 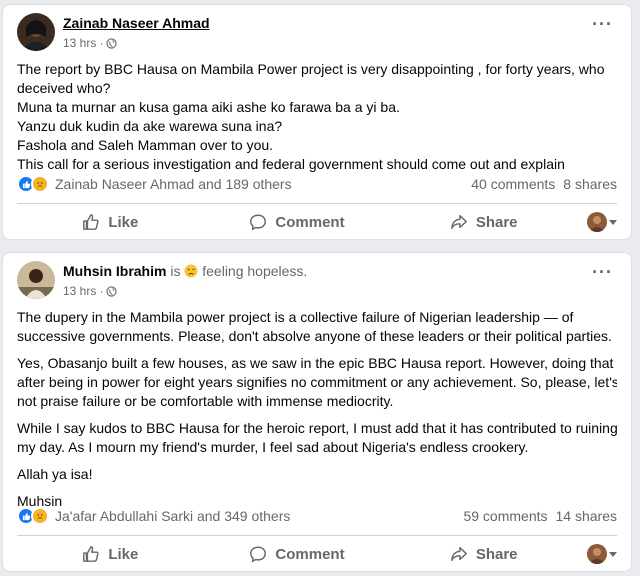 What do you see at coordinates (173, 184) in the screenshot?
I see `reactions-summary: Zainab Naseer Ahmad and 189 others` at bounding box center [173, 184].